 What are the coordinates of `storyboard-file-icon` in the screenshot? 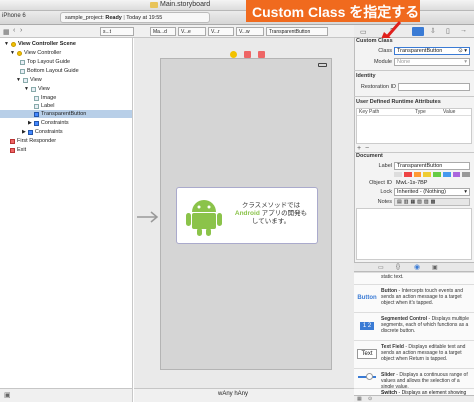 It's located at (154, 5).